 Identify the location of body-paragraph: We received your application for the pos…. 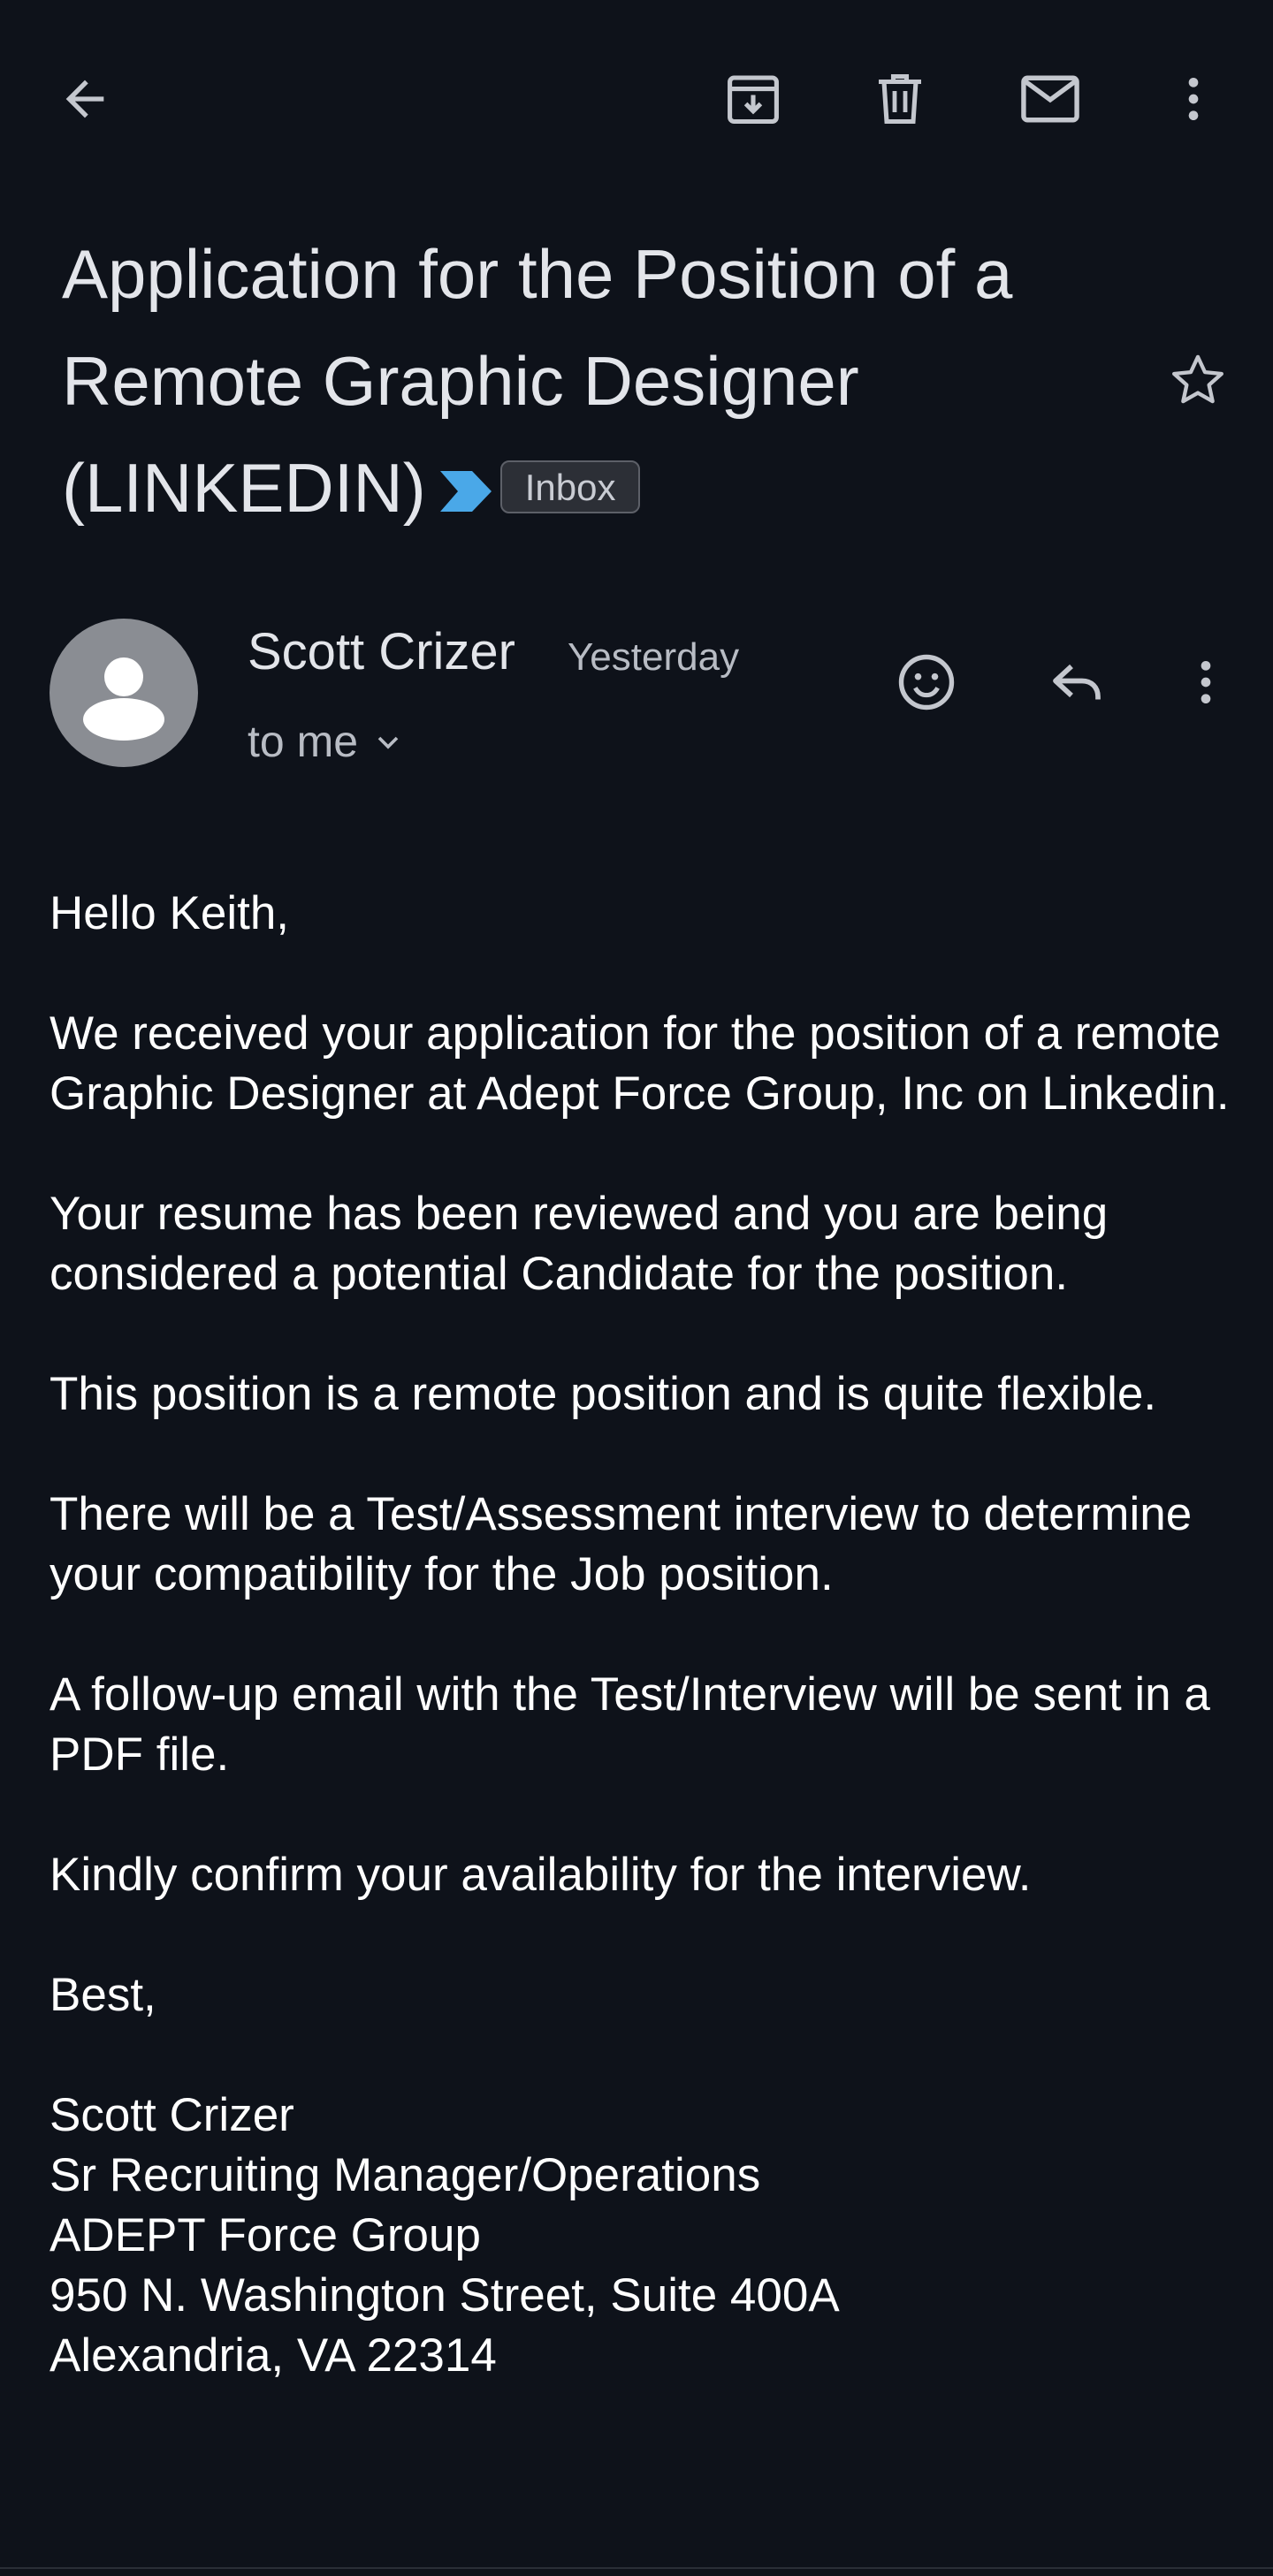
(640, 1063).